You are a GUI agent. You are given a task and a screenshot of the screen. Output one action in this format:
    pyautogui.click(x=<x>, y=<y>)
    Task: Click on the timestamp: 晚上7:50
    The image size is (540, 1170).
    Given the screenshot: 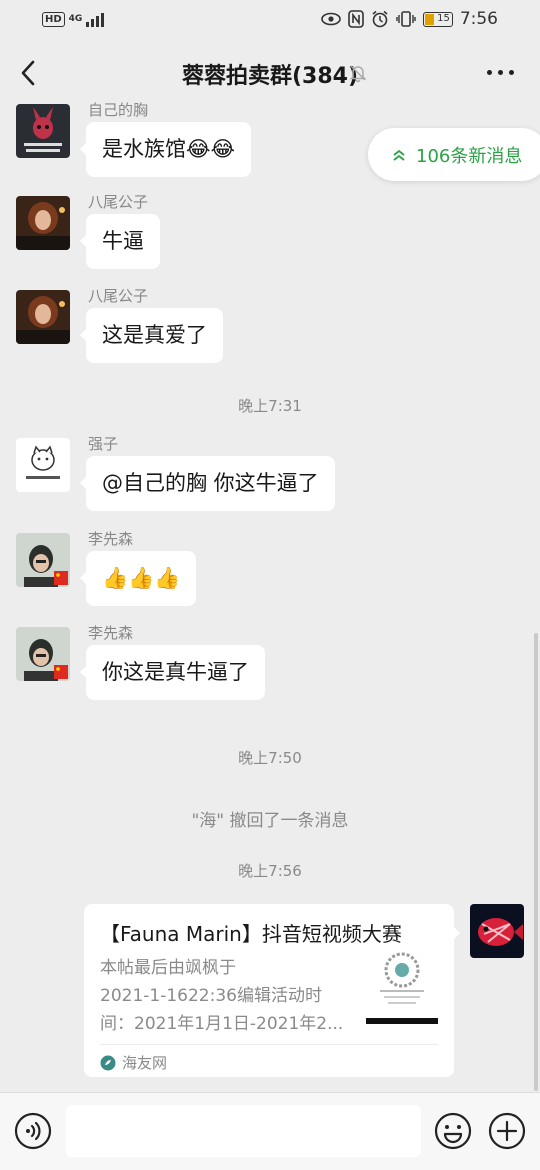 What is the action you would take?
    pyautogui.click(x=270, y=758)
    